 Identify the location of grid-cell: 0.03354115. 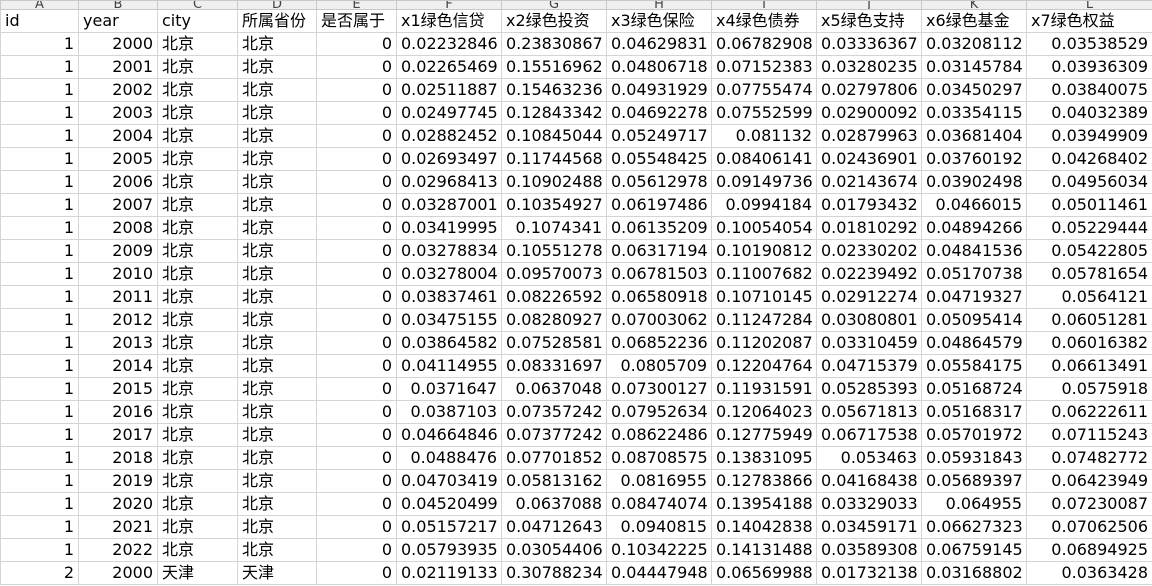
(974, 113).